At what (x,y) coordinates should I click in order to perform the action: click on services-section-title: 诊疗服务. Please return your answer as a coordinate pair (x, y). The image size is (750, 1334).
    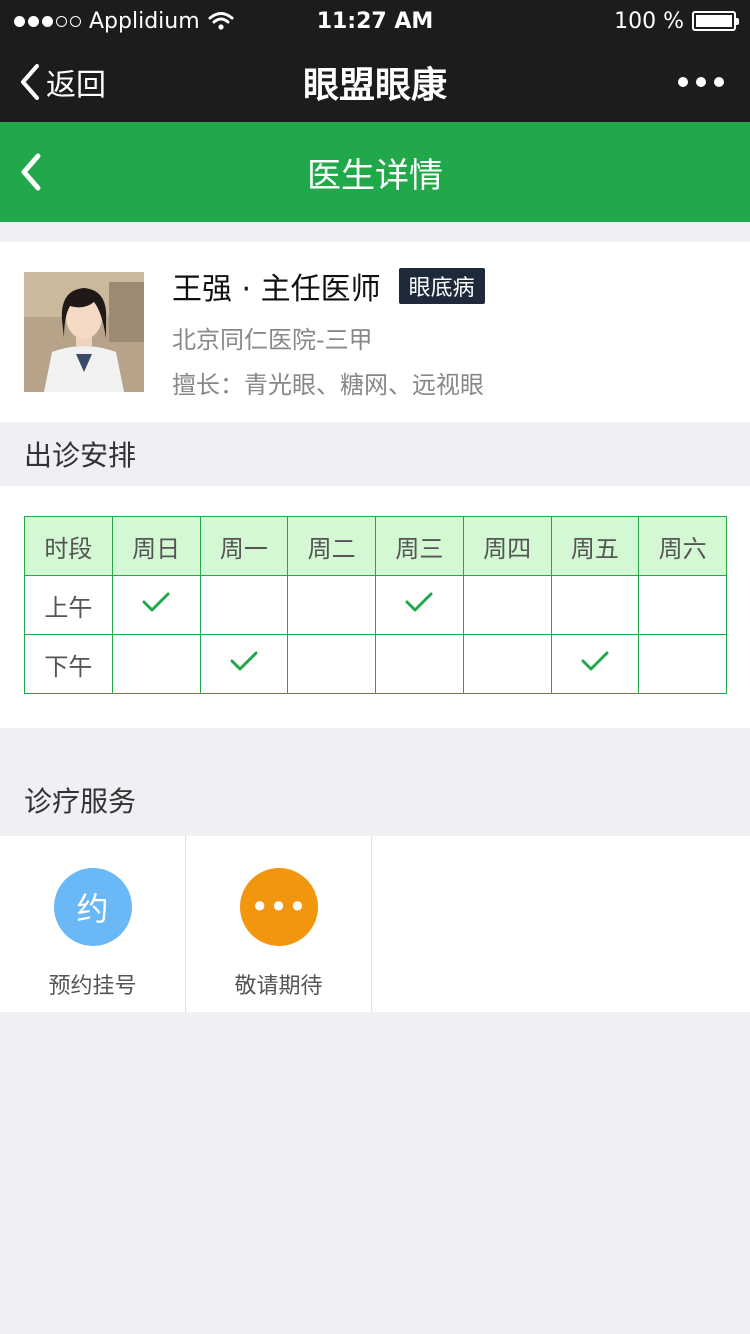
    Looking at the image, I should click on (80, 801).